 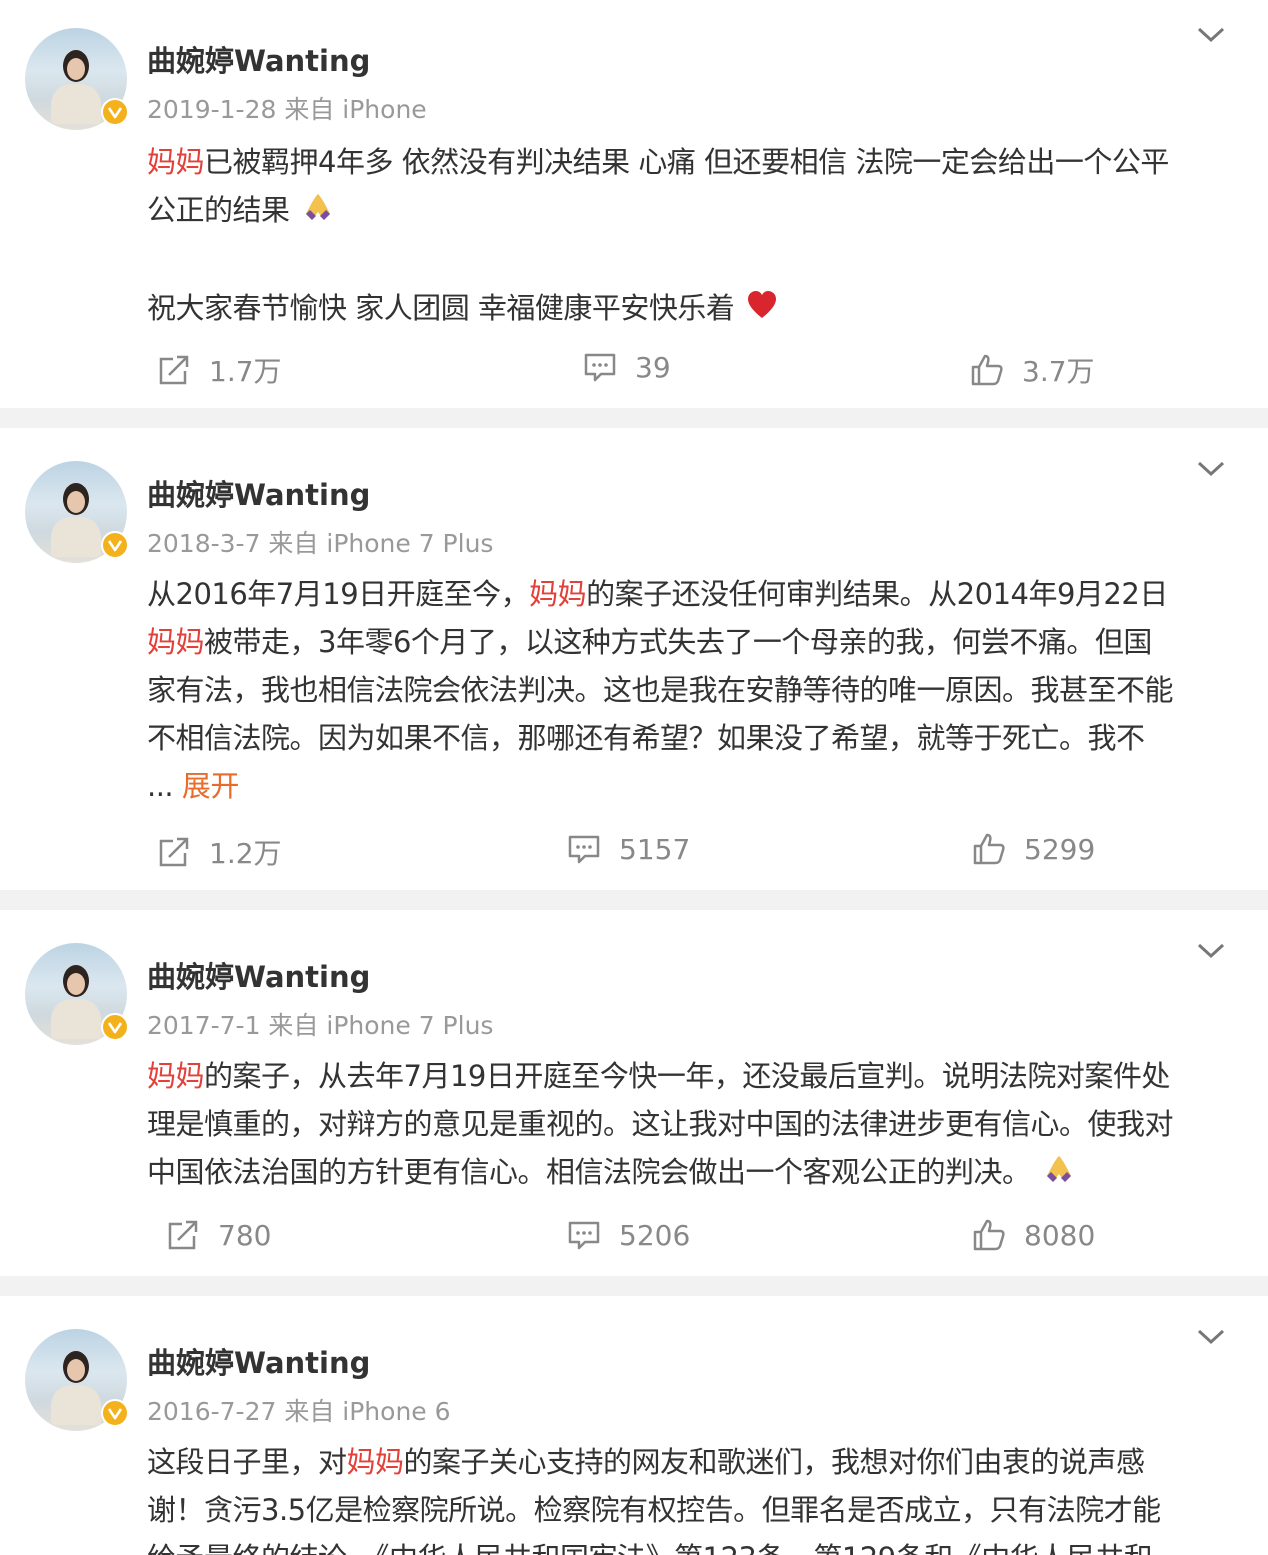 I want to click on comment-button: 5206, so click(x=628, y=1235).